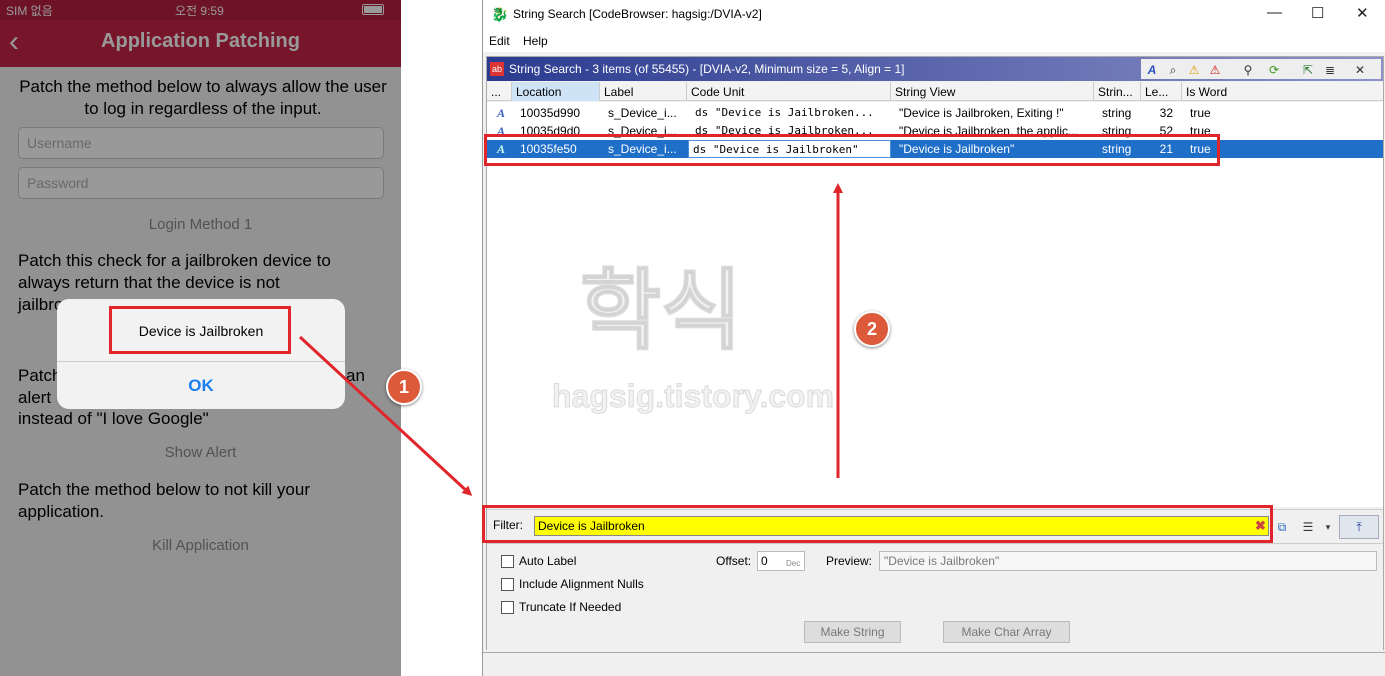  Describe the element at coordinates (1166, 113) in the screenshot. I see `cell-length: 32` at that location.